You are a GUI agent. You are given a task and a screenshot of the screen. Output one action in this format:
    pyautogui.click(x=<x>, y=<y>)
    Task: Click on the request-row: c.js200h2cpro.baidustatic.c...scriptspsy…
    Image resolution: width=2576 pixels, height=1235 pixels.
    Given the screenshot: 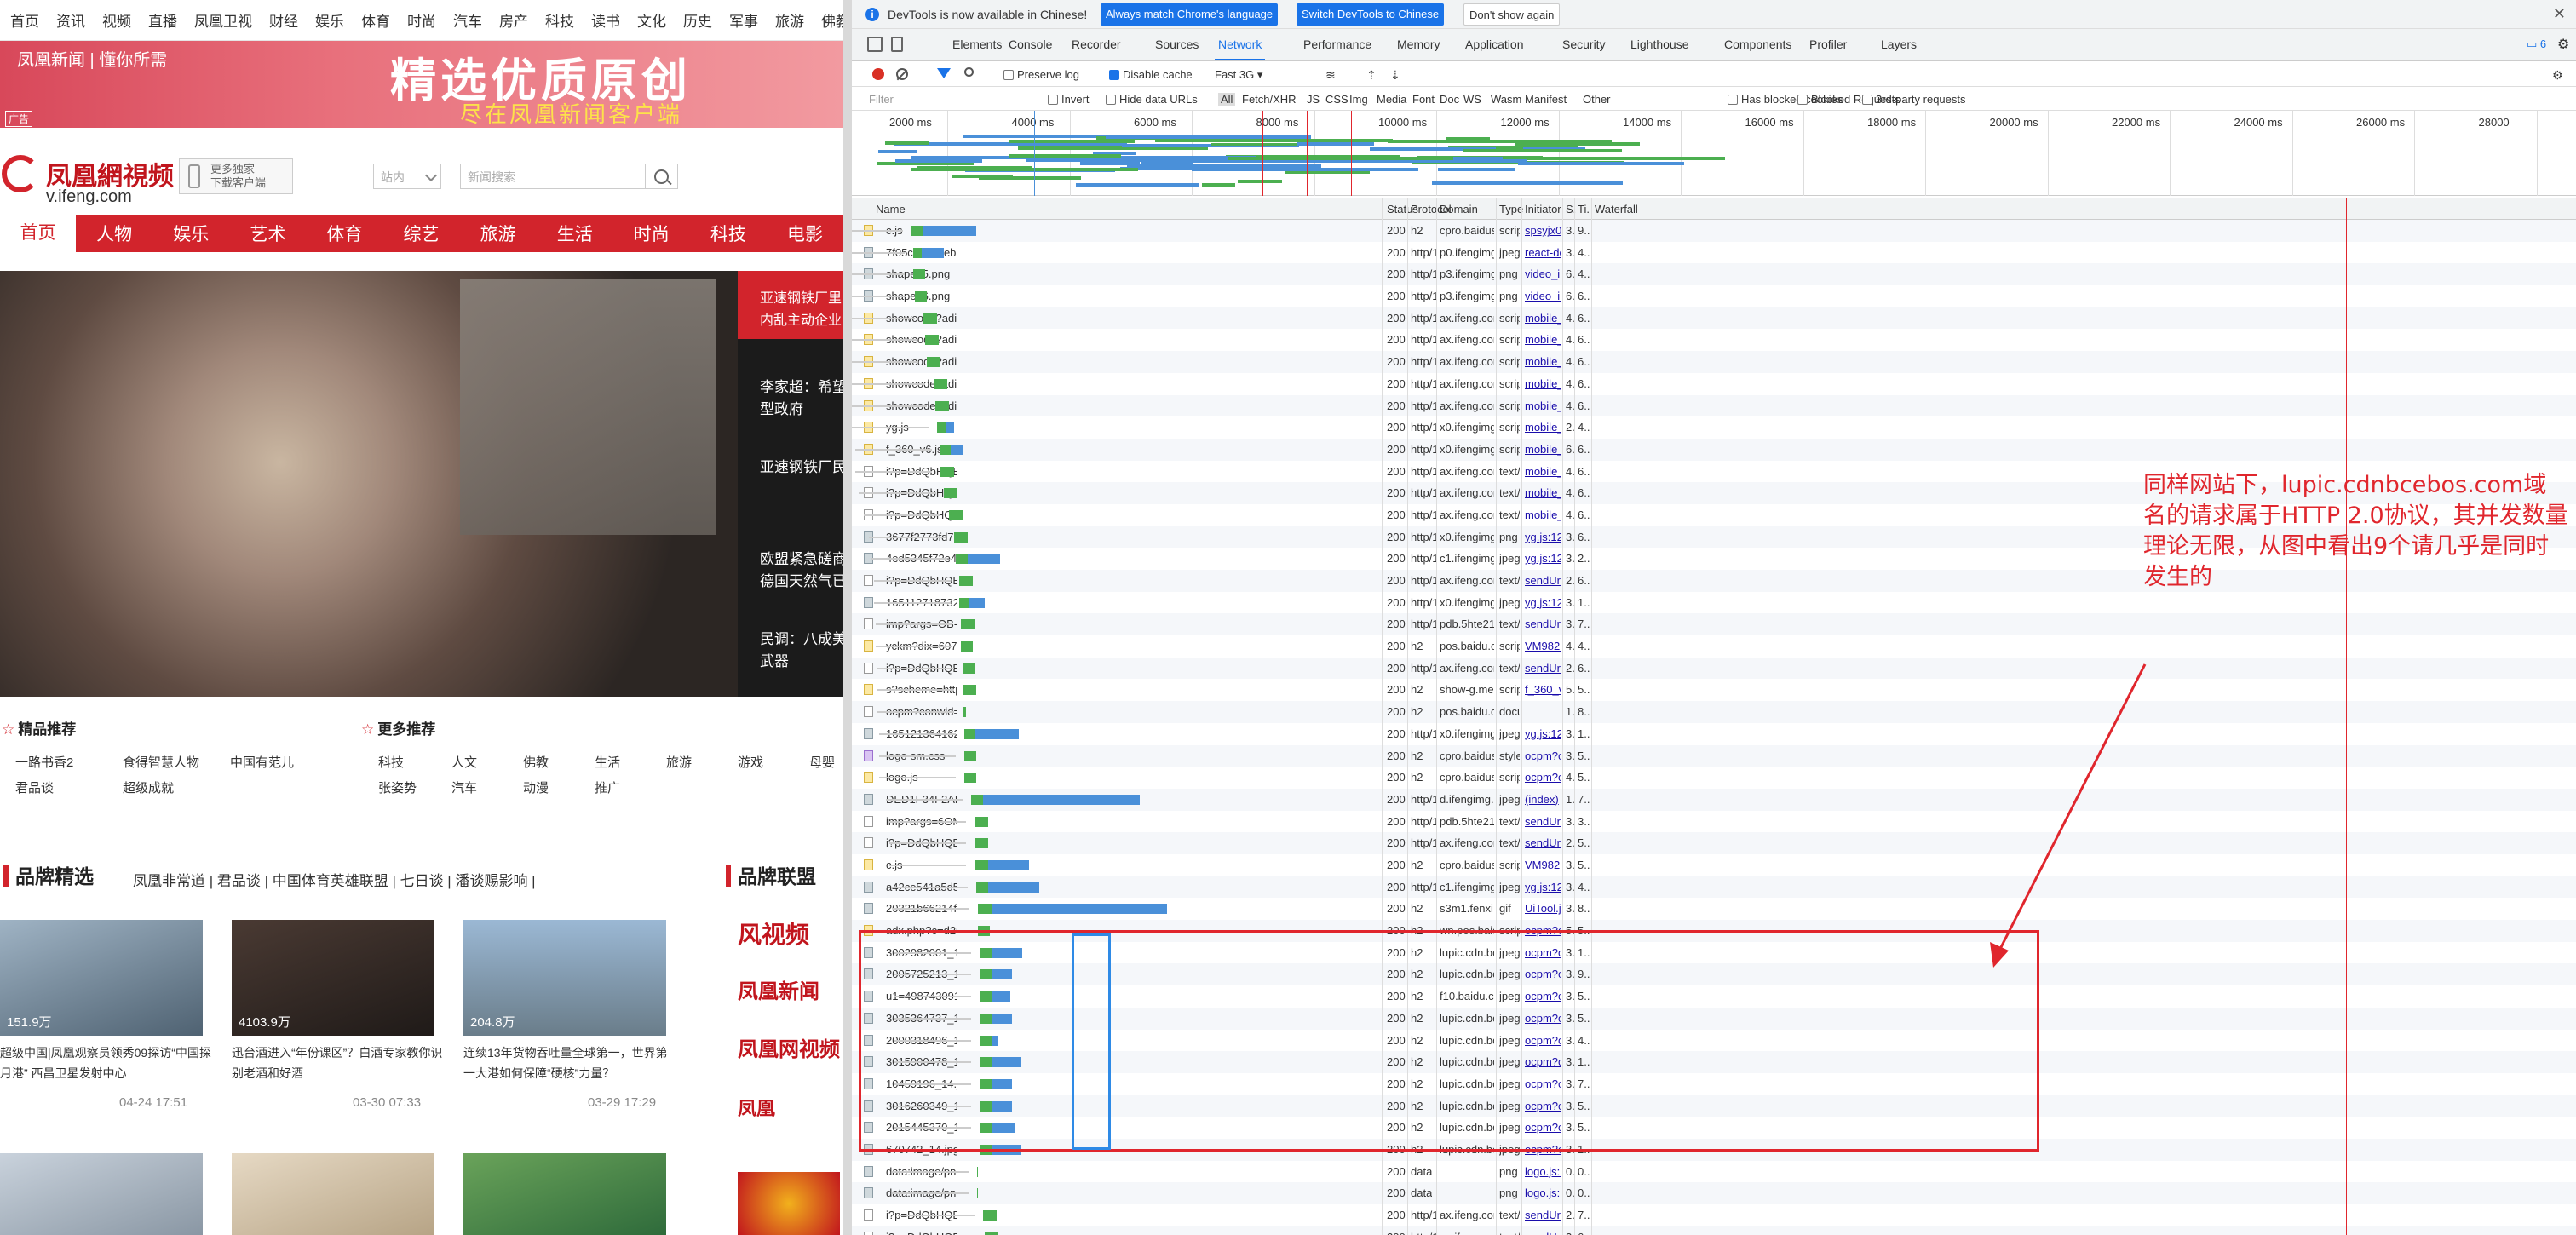 What is the action you would take?
    pyautogui.click(x=1714, y=231)
    